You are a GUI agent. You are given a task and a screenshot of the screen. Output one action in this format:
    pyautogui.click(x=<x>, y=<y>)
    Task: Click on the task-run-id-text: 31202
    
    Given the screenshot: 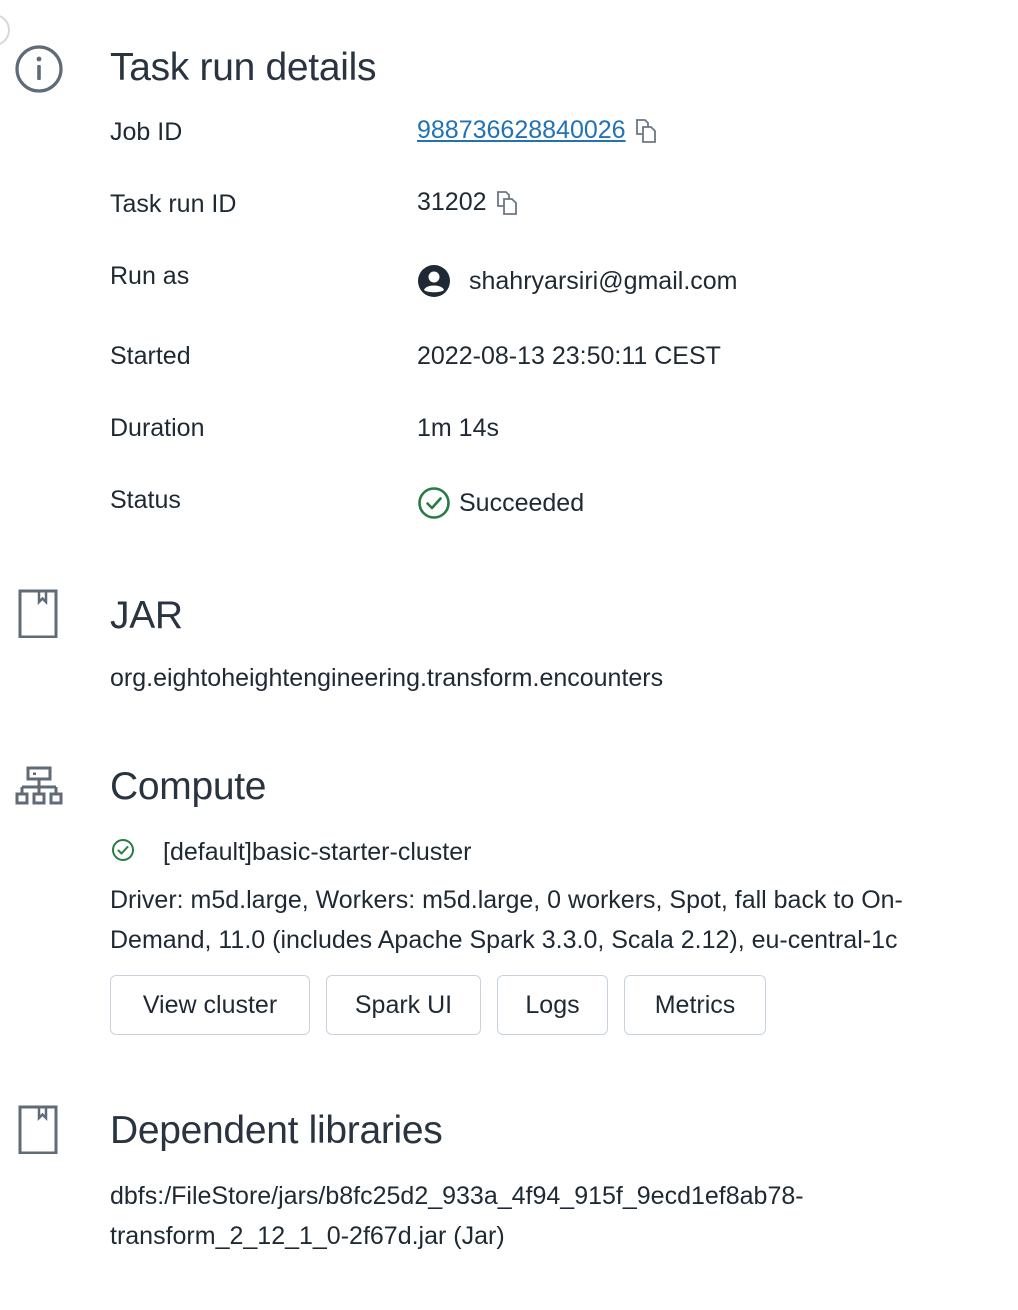 What is the action you would take?
    pyautogui.click(x=452, y=202)
    